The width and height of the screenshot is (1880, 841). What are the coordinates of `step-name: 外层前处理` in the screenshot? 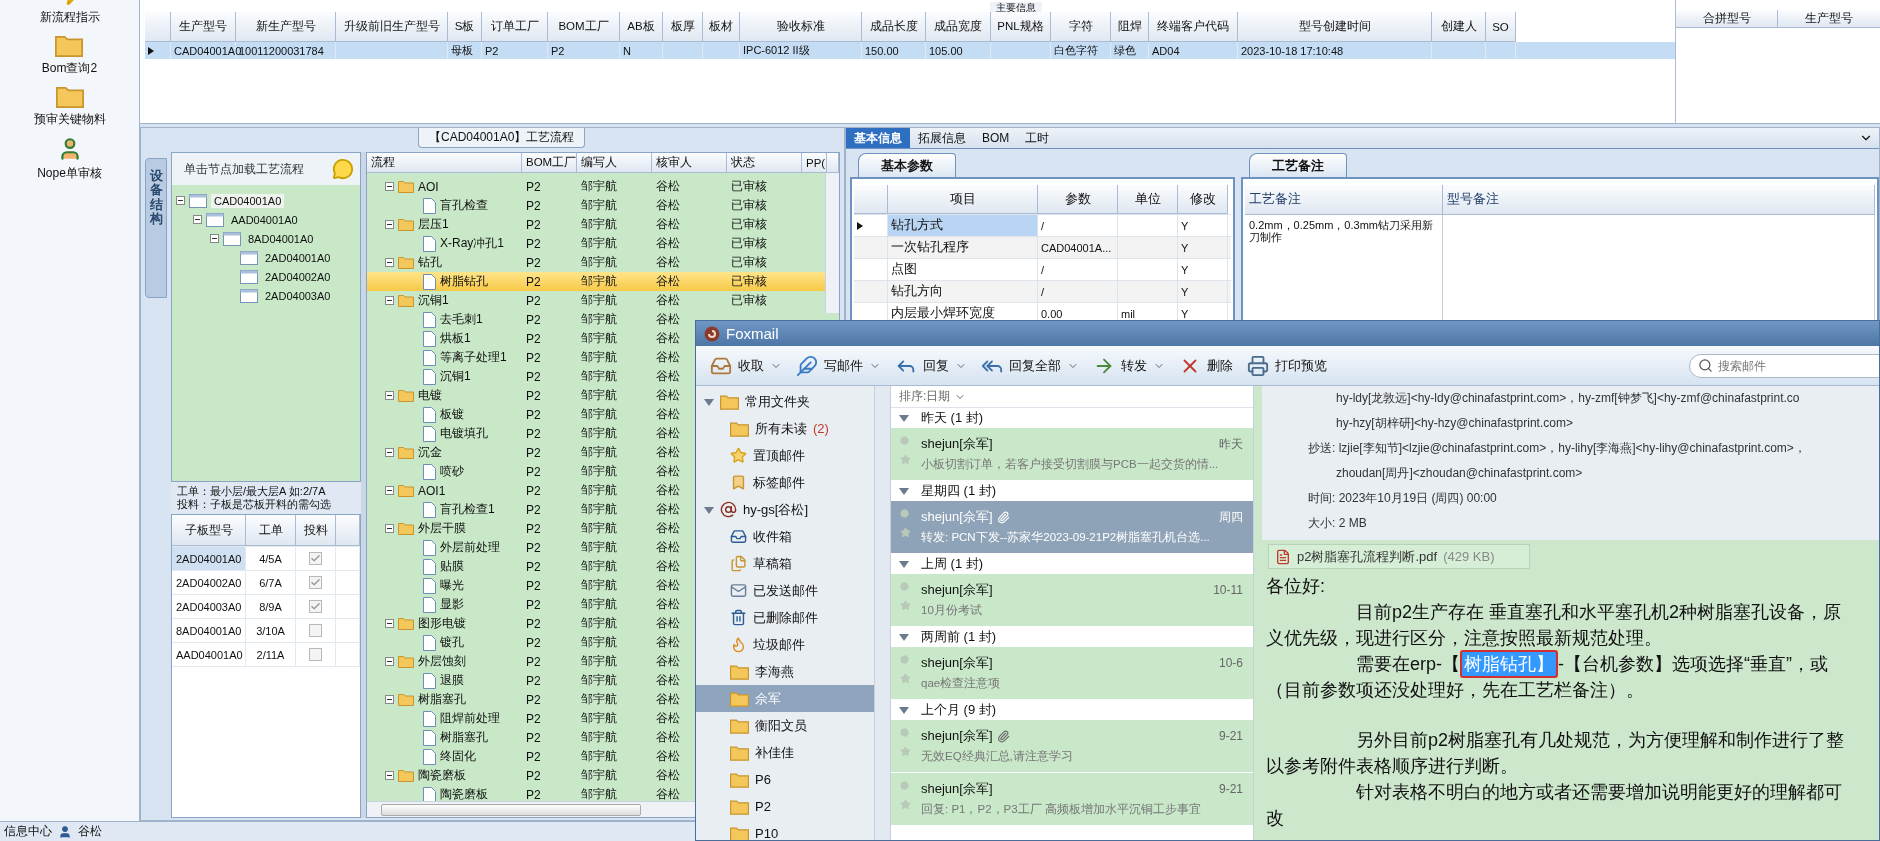 It's located at (470, 547).